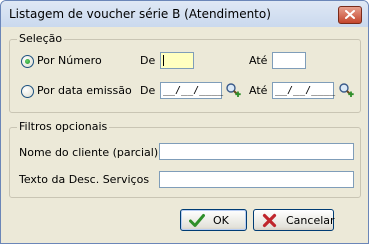  What do you see at coordinates (84, 179) in the screenshot?
I see `service-desc-label: Texto da Desc. Serviços` at bounding box center [84, 179].